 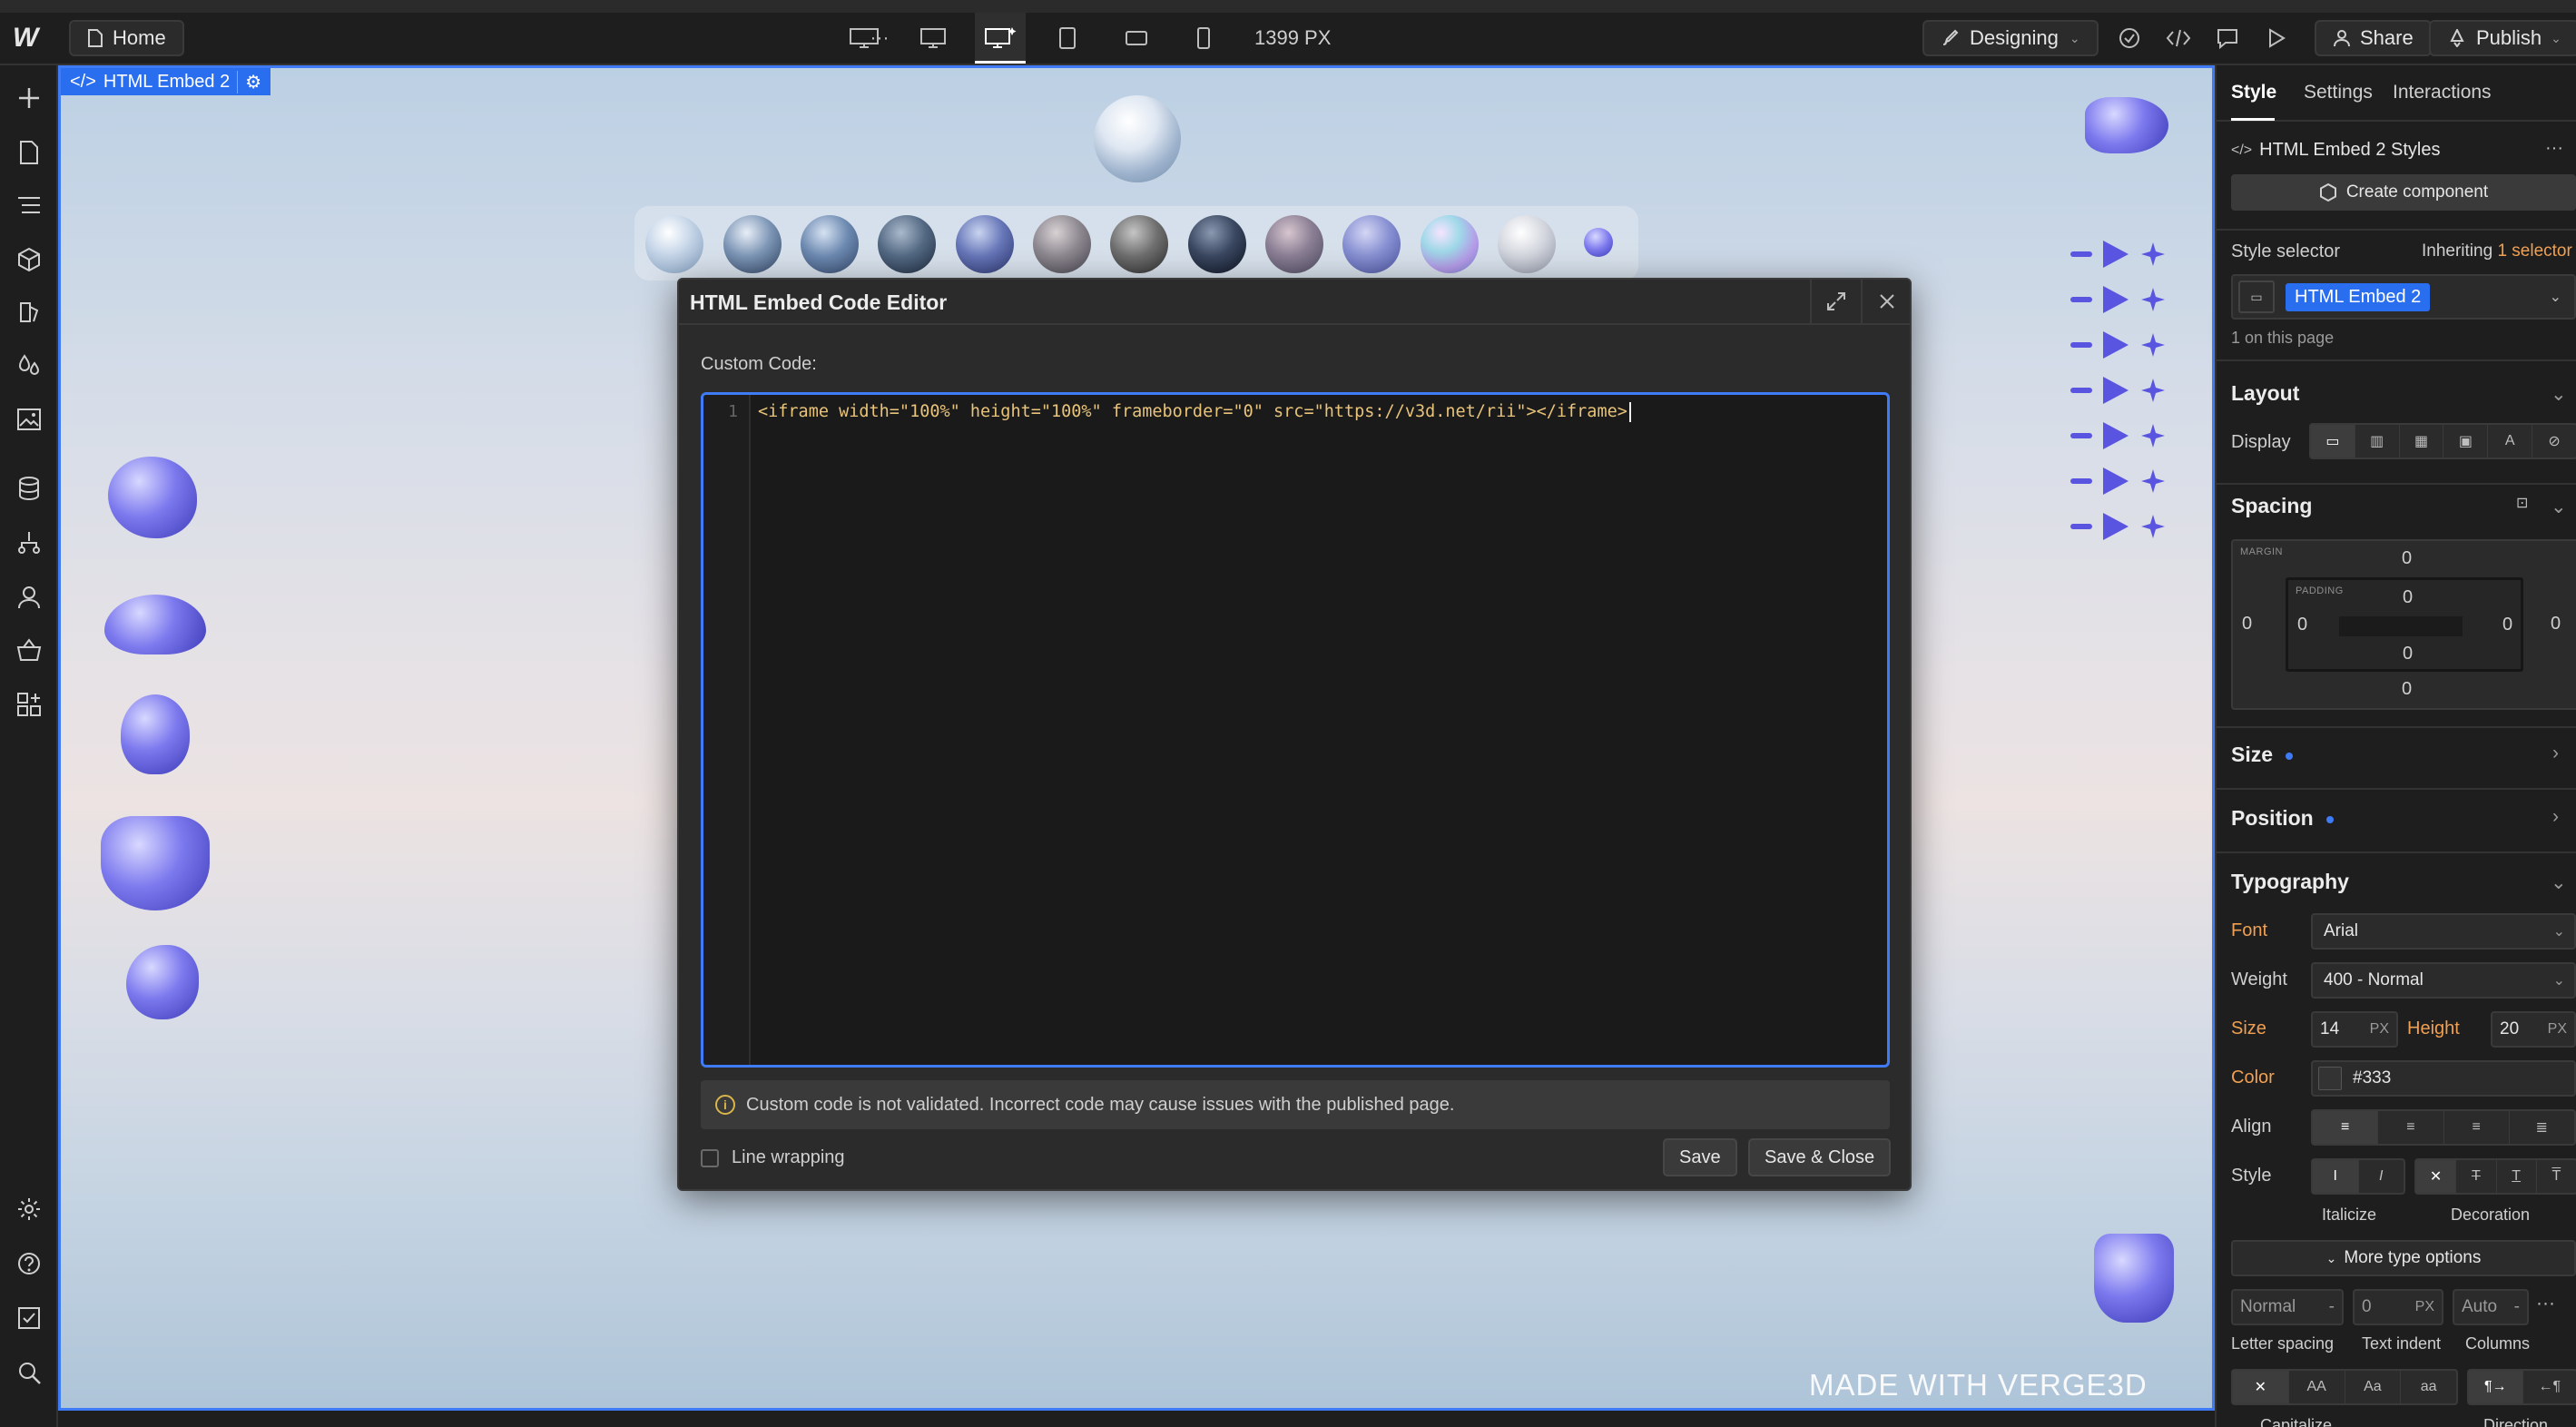 I want to click on page-selector-button: Home, so click(x=126, y=38).